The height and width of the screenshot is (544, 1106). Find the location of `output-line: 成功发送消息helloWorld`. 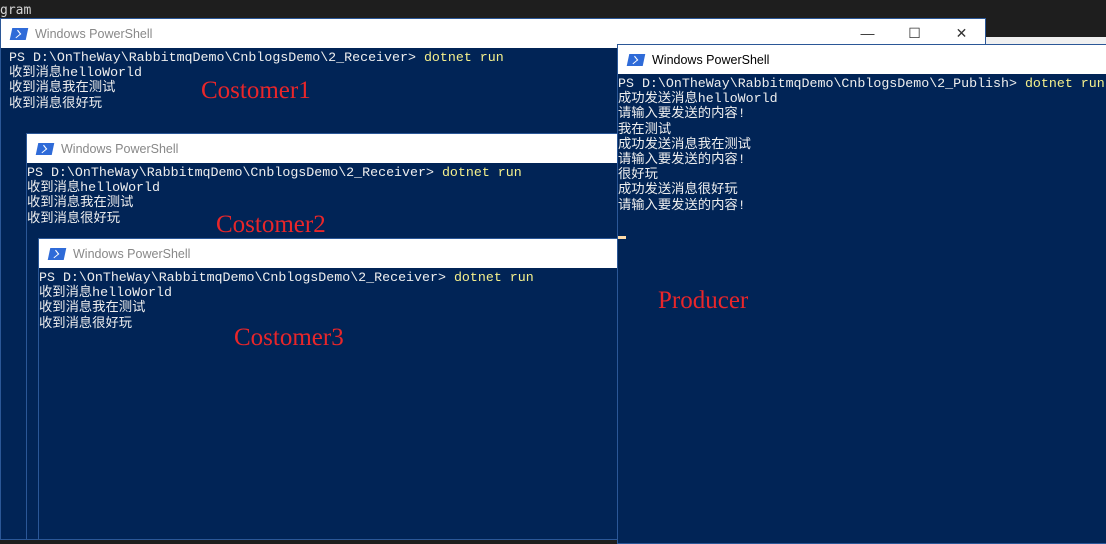

output-line: 成功发送消息helloWorld is located at coordinates (698, 99).